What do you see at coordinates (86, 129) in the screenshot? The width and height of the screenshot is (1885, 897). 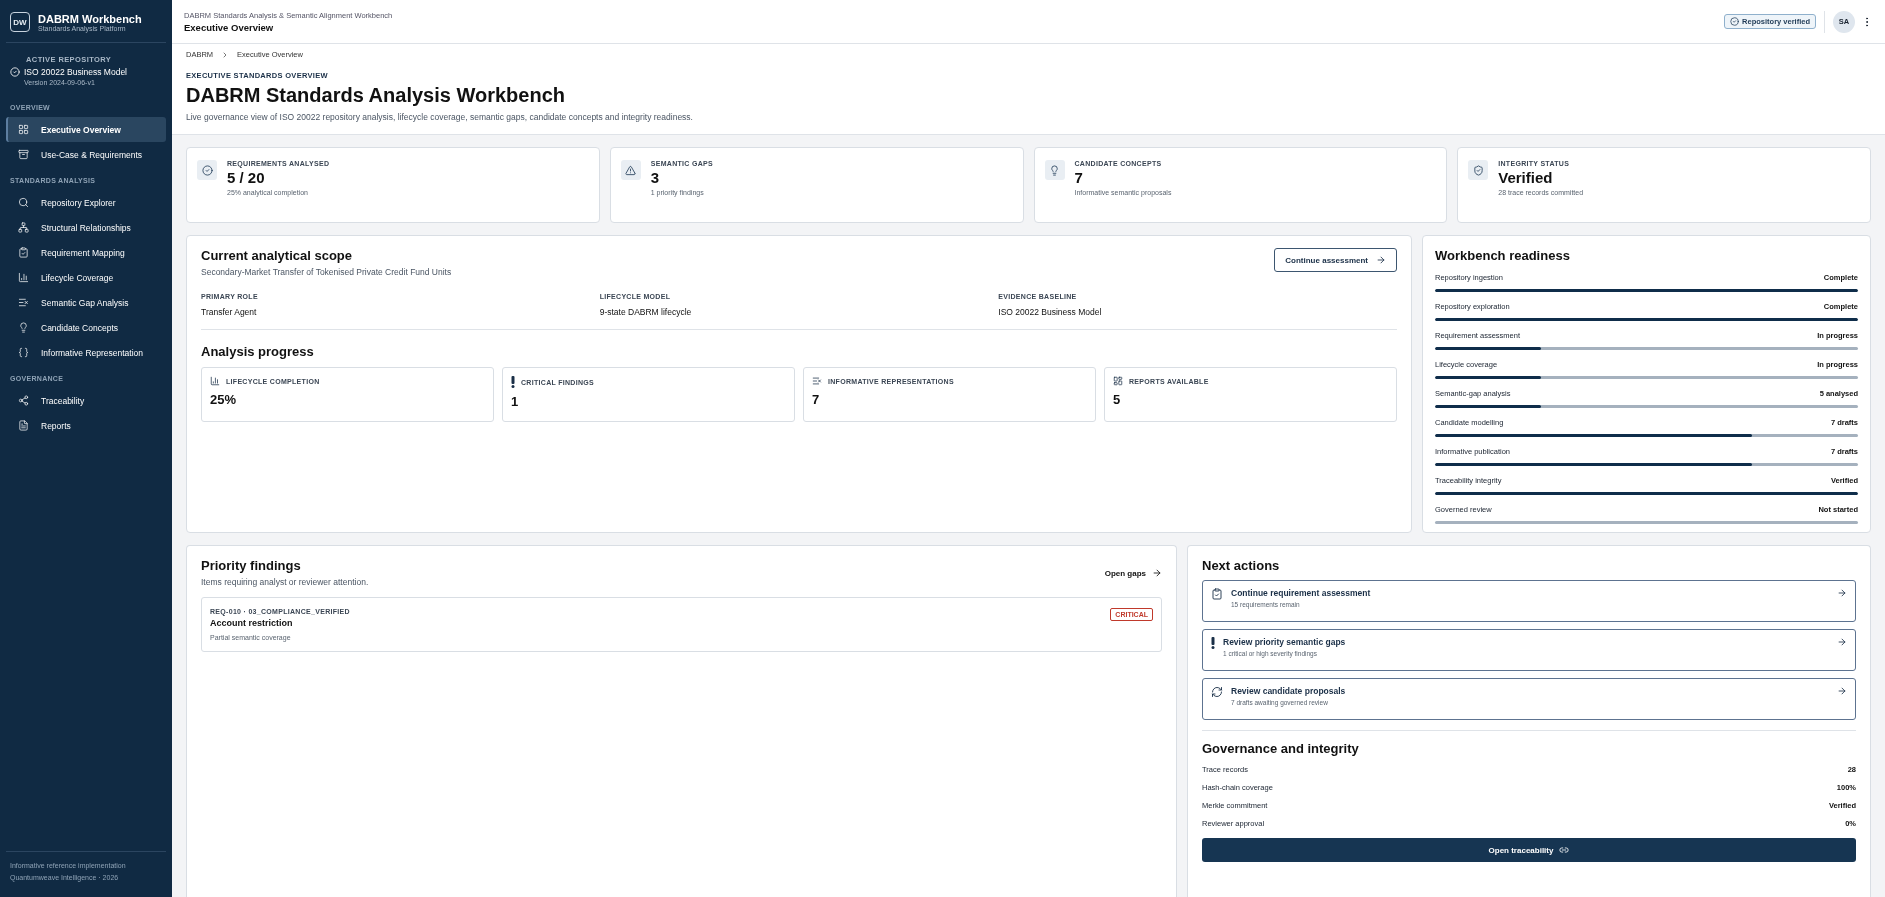 I see `nav-item: Executive Overview` at bounding box center [86, 129].